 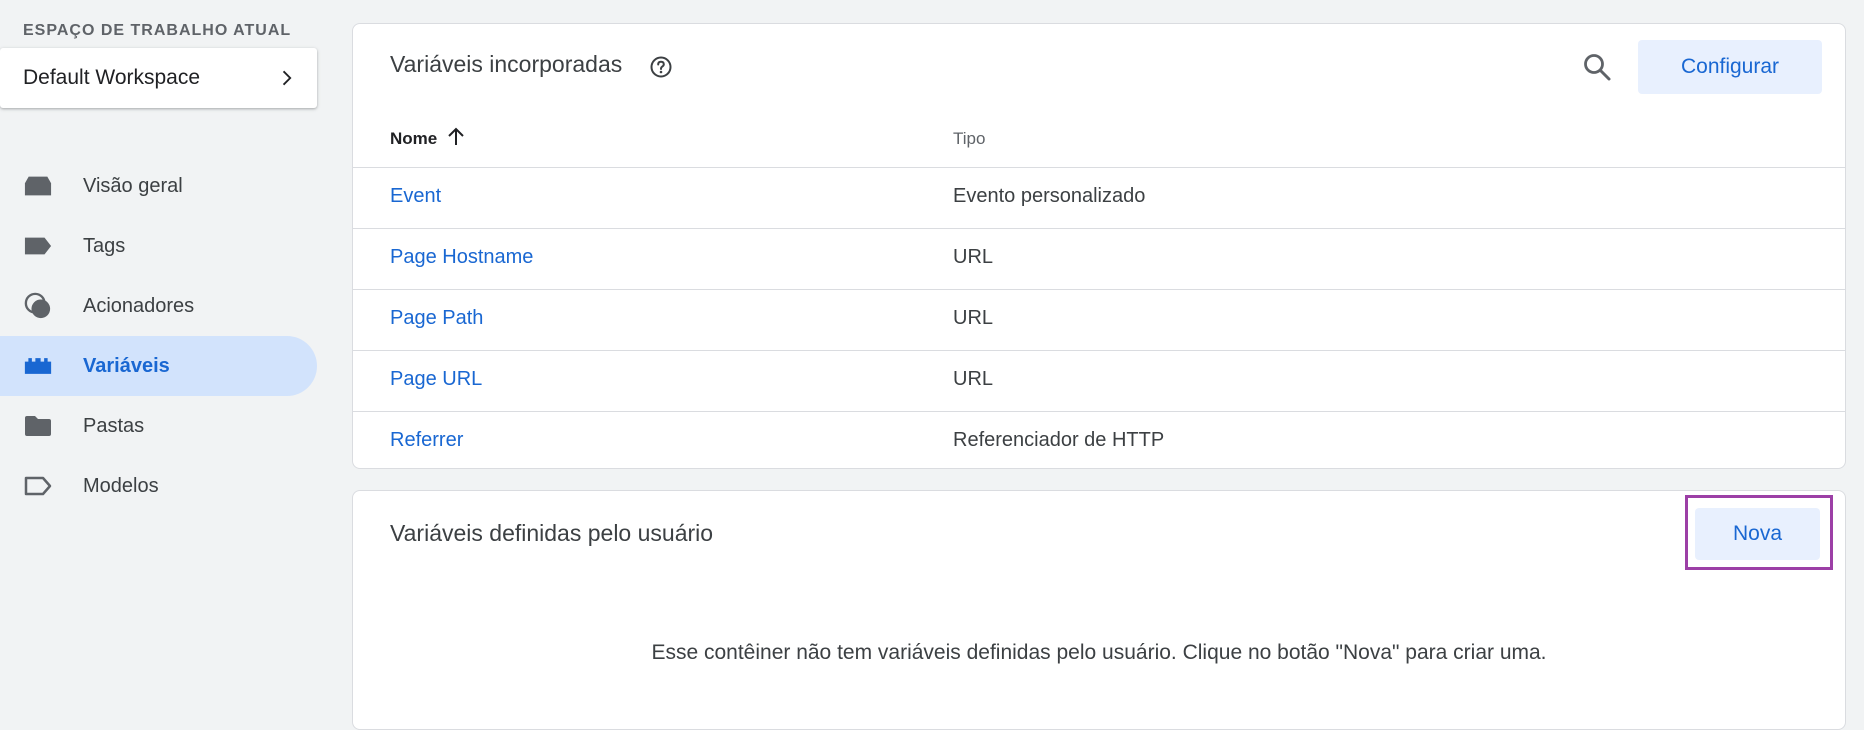 I want to click on table-row: Page Hostname URL, so click(x=1099, y=258).